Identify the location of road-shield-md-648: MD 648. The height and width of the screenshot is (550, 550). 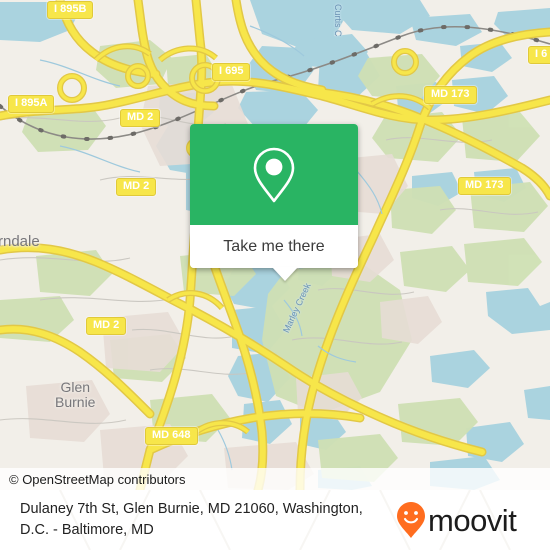
(171, 436).